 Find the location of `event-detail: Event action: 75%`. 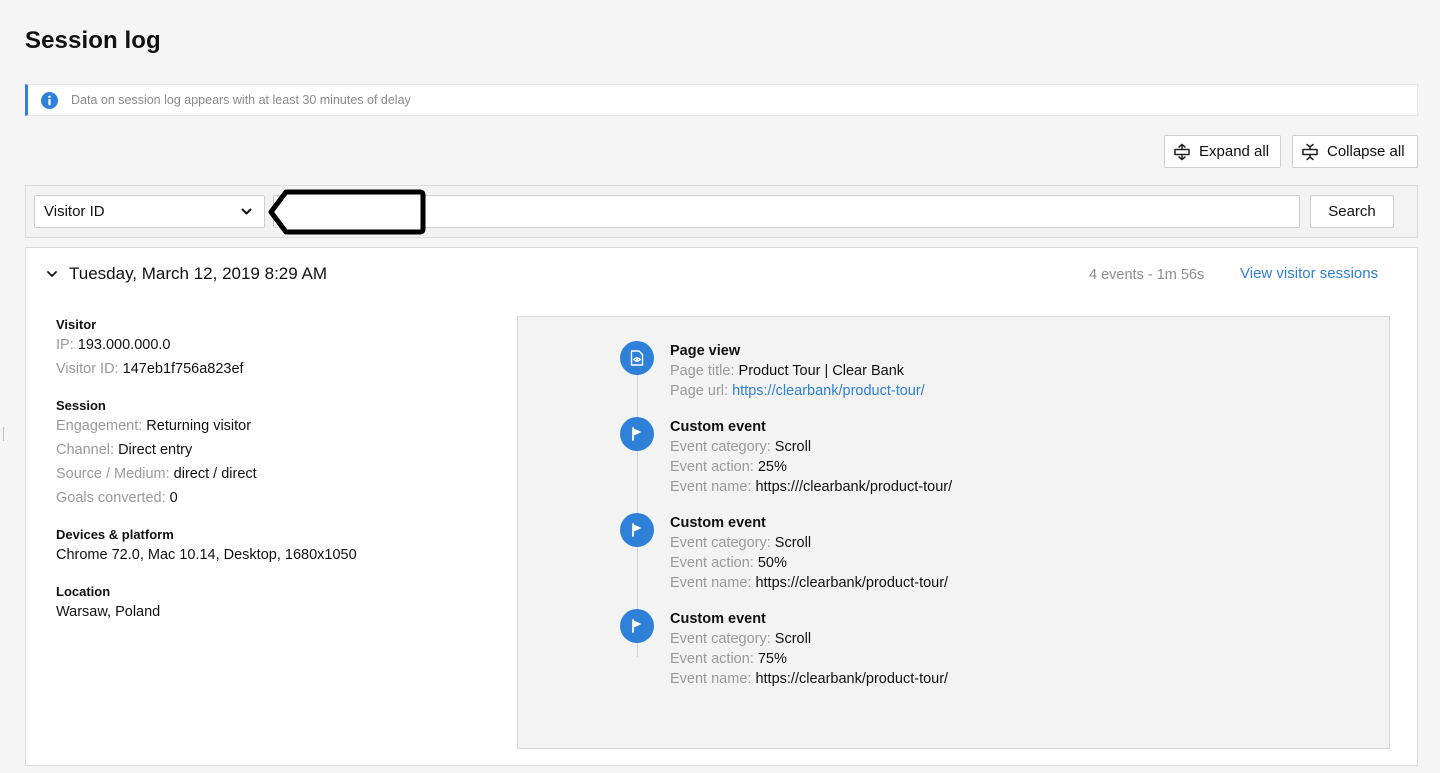

event-detail: Event action: 75% is located at coordinates (728, 659).